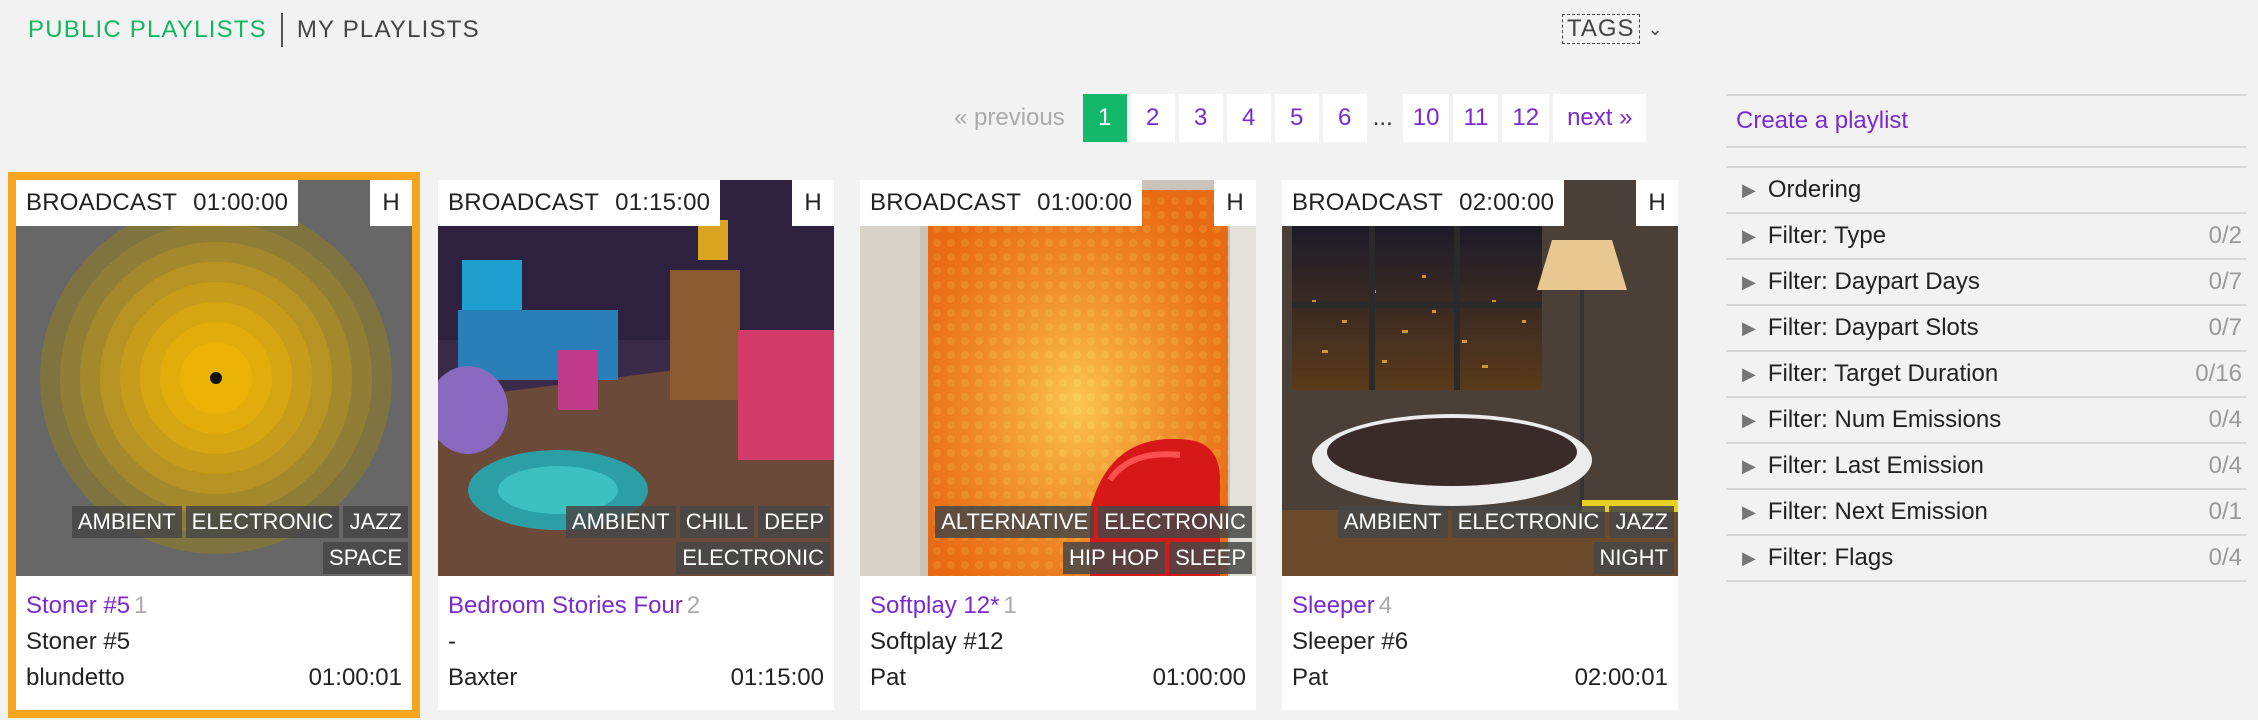  I want to click on card-title-link: Bedroom Stories Four, so click(565, 605).